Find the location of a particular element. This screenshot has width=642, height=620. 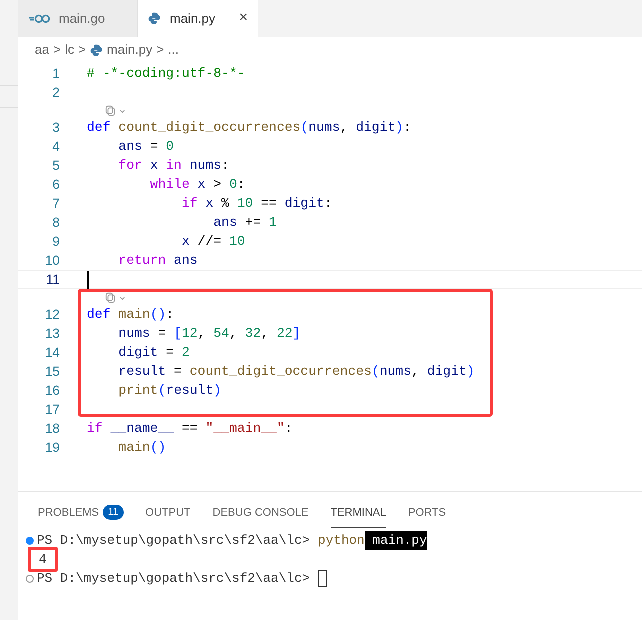

terminal-command: python is located at coordinates (341, 541).